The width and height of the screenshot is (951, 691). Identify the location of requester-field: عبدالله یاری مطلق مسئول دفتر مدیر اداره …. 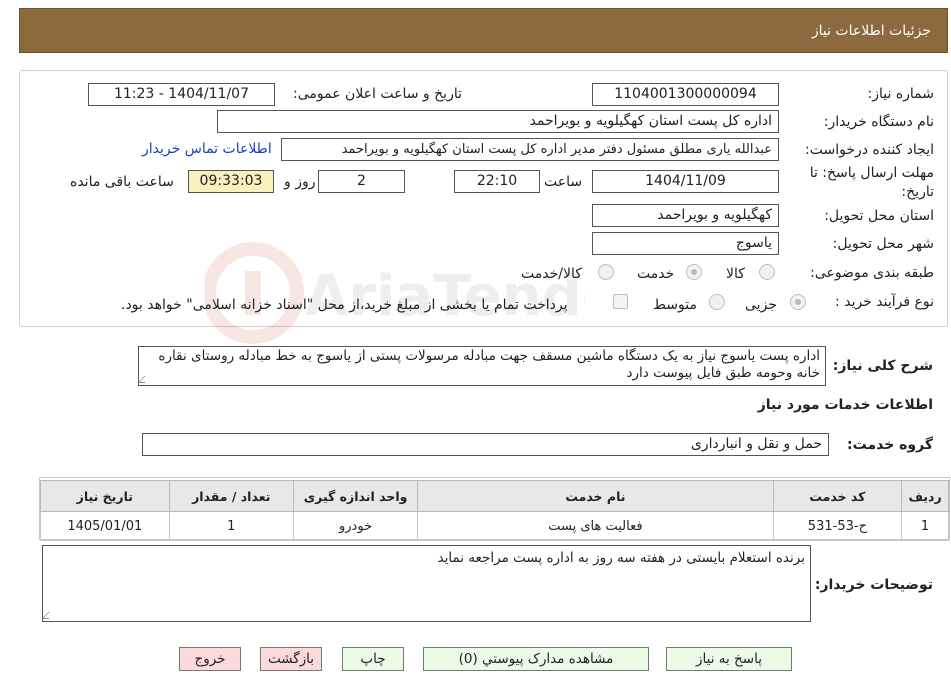
(530, 149).